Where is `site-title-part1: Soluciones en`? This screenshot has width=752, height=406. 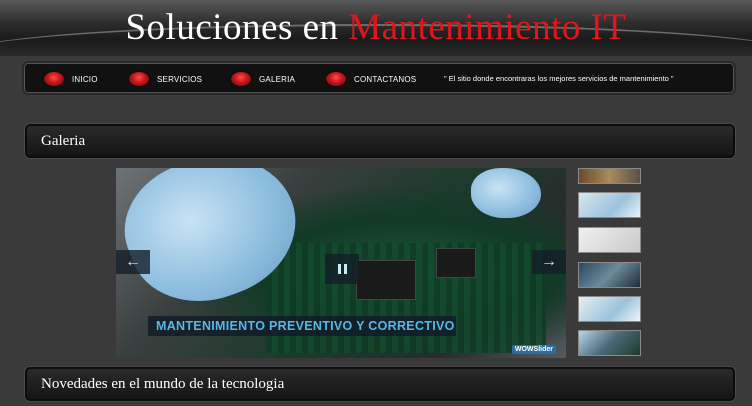
site-title-part1: Soluciones en is located at coordinates (232, 27).